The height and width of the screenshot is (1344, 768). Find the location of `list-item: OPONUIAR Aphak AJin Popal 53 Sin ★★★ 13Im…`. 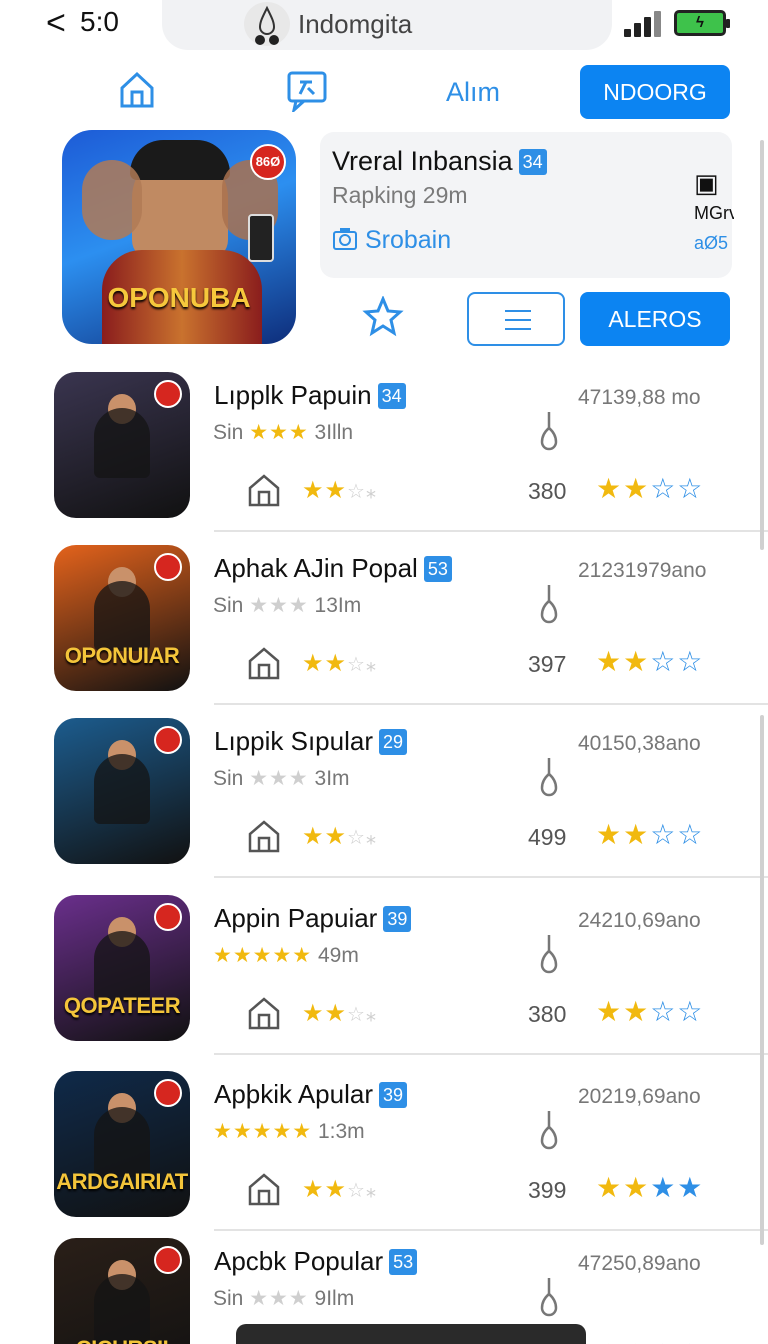

list-item: OPONUIAR Aphak AJin Popal 53 Sin ★★★ 13Im… is located at coordinates (384, 631).